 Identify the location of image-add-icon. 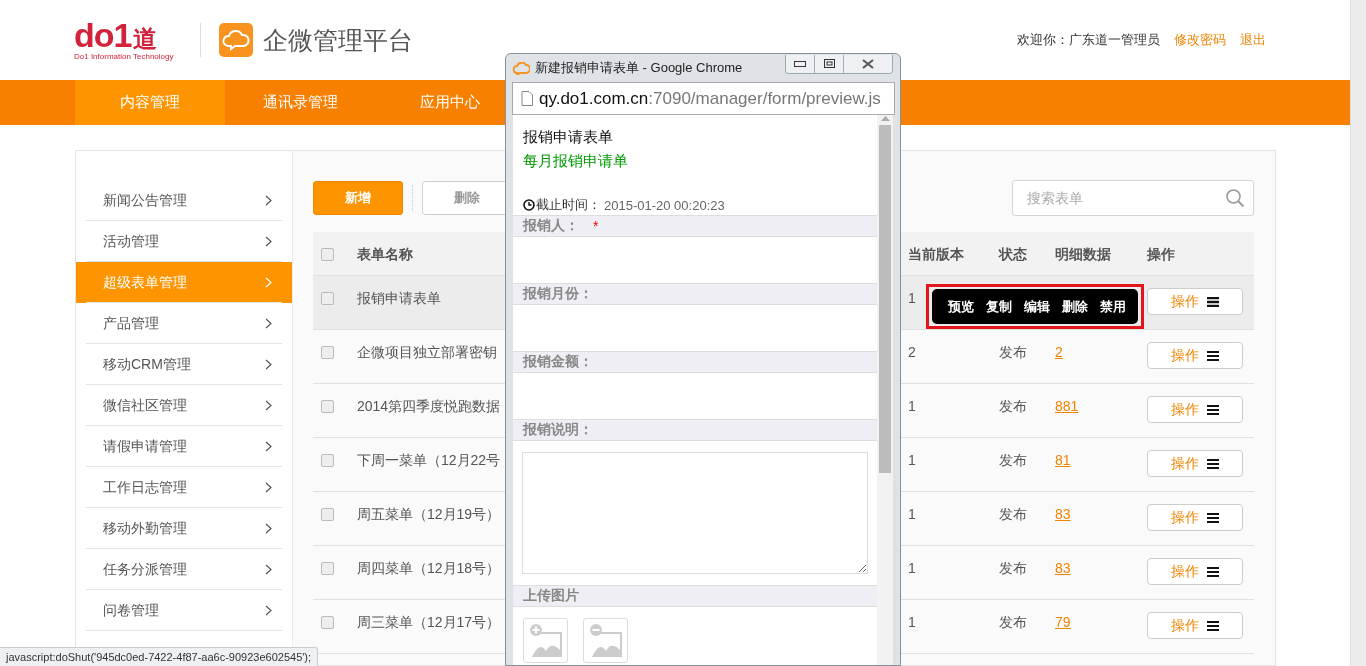
(545, 640).